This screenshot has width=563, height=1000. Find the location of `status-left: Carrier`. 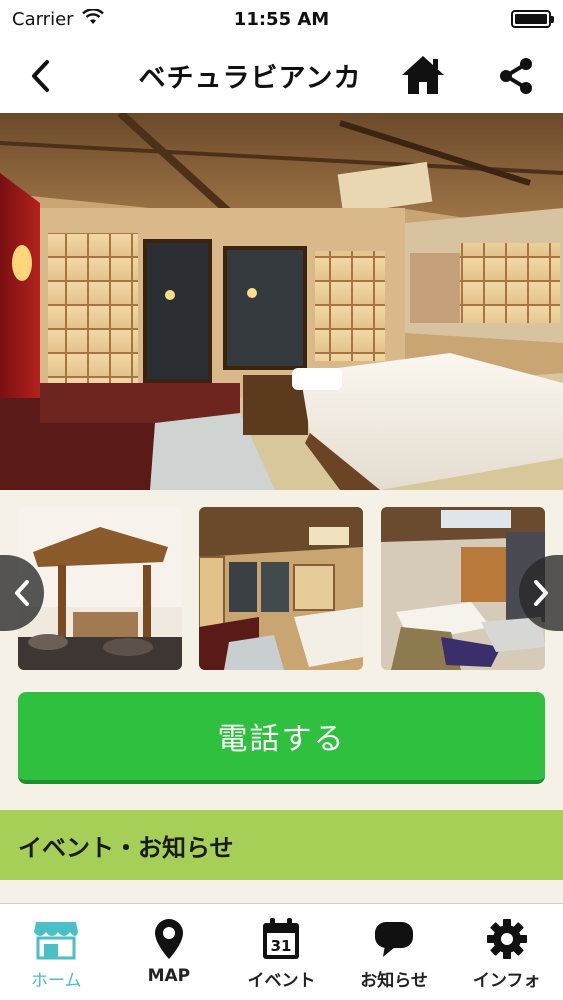

status-left: Carrier is located at coordinates (58, 18).